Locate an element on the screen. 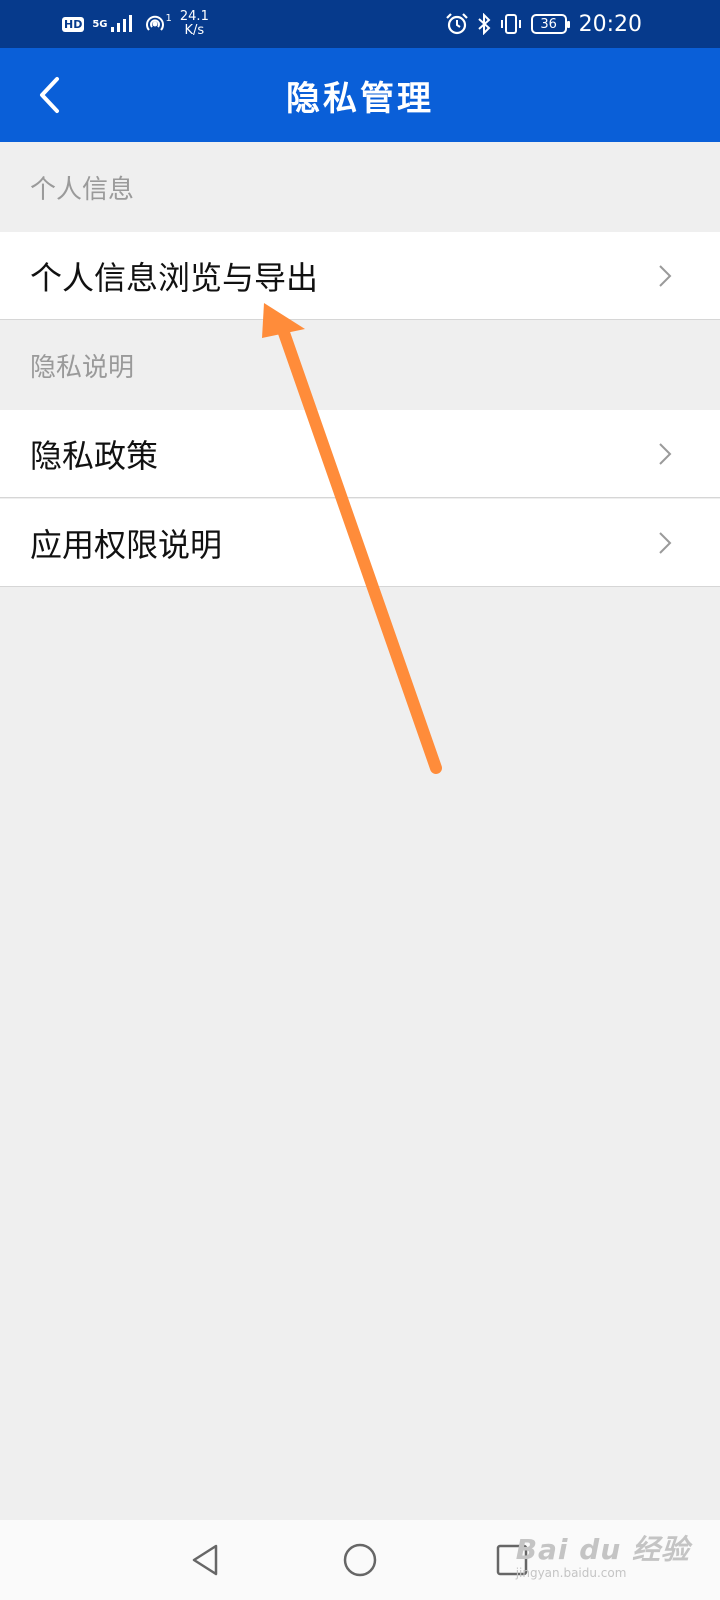  speed-unit: K/s is located at coordinates (194, 30).